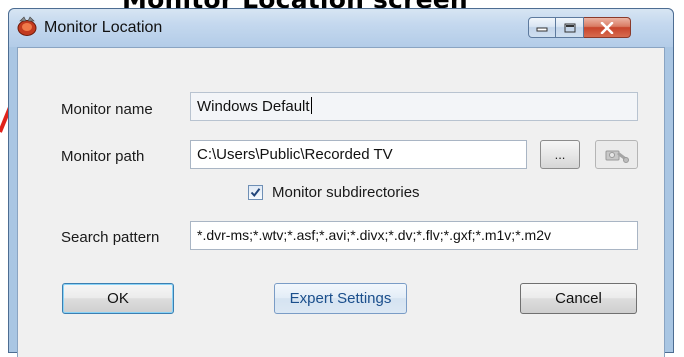  I want to click on network-drive-button, so click(616, 154).